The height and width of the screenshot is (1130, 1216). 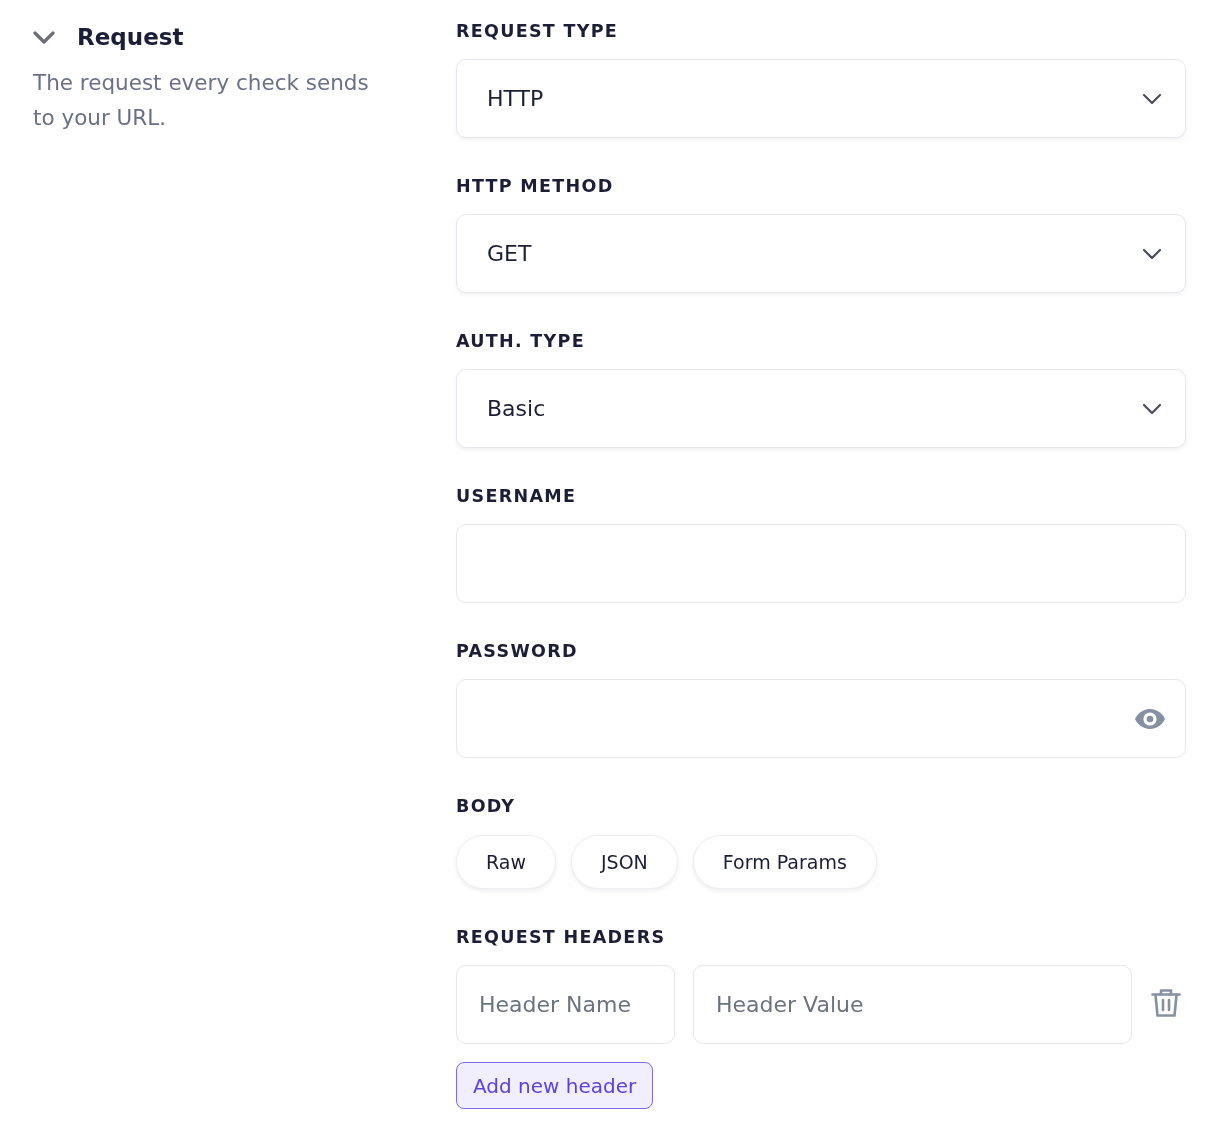 What do you see at coordinates (784, 862) in the screenshot?
I see `body-type-button: Form Params` at bounding box center [784, 862].